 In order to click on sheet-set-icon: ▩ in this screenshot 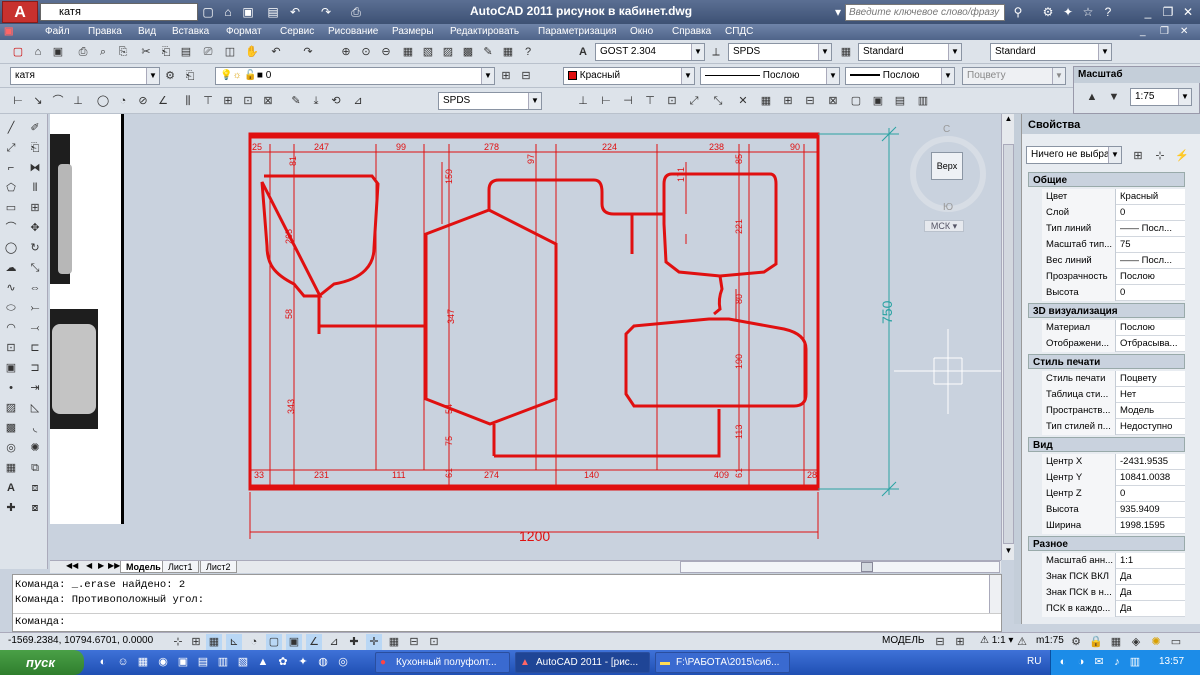, I will do `click(468, 52)`.